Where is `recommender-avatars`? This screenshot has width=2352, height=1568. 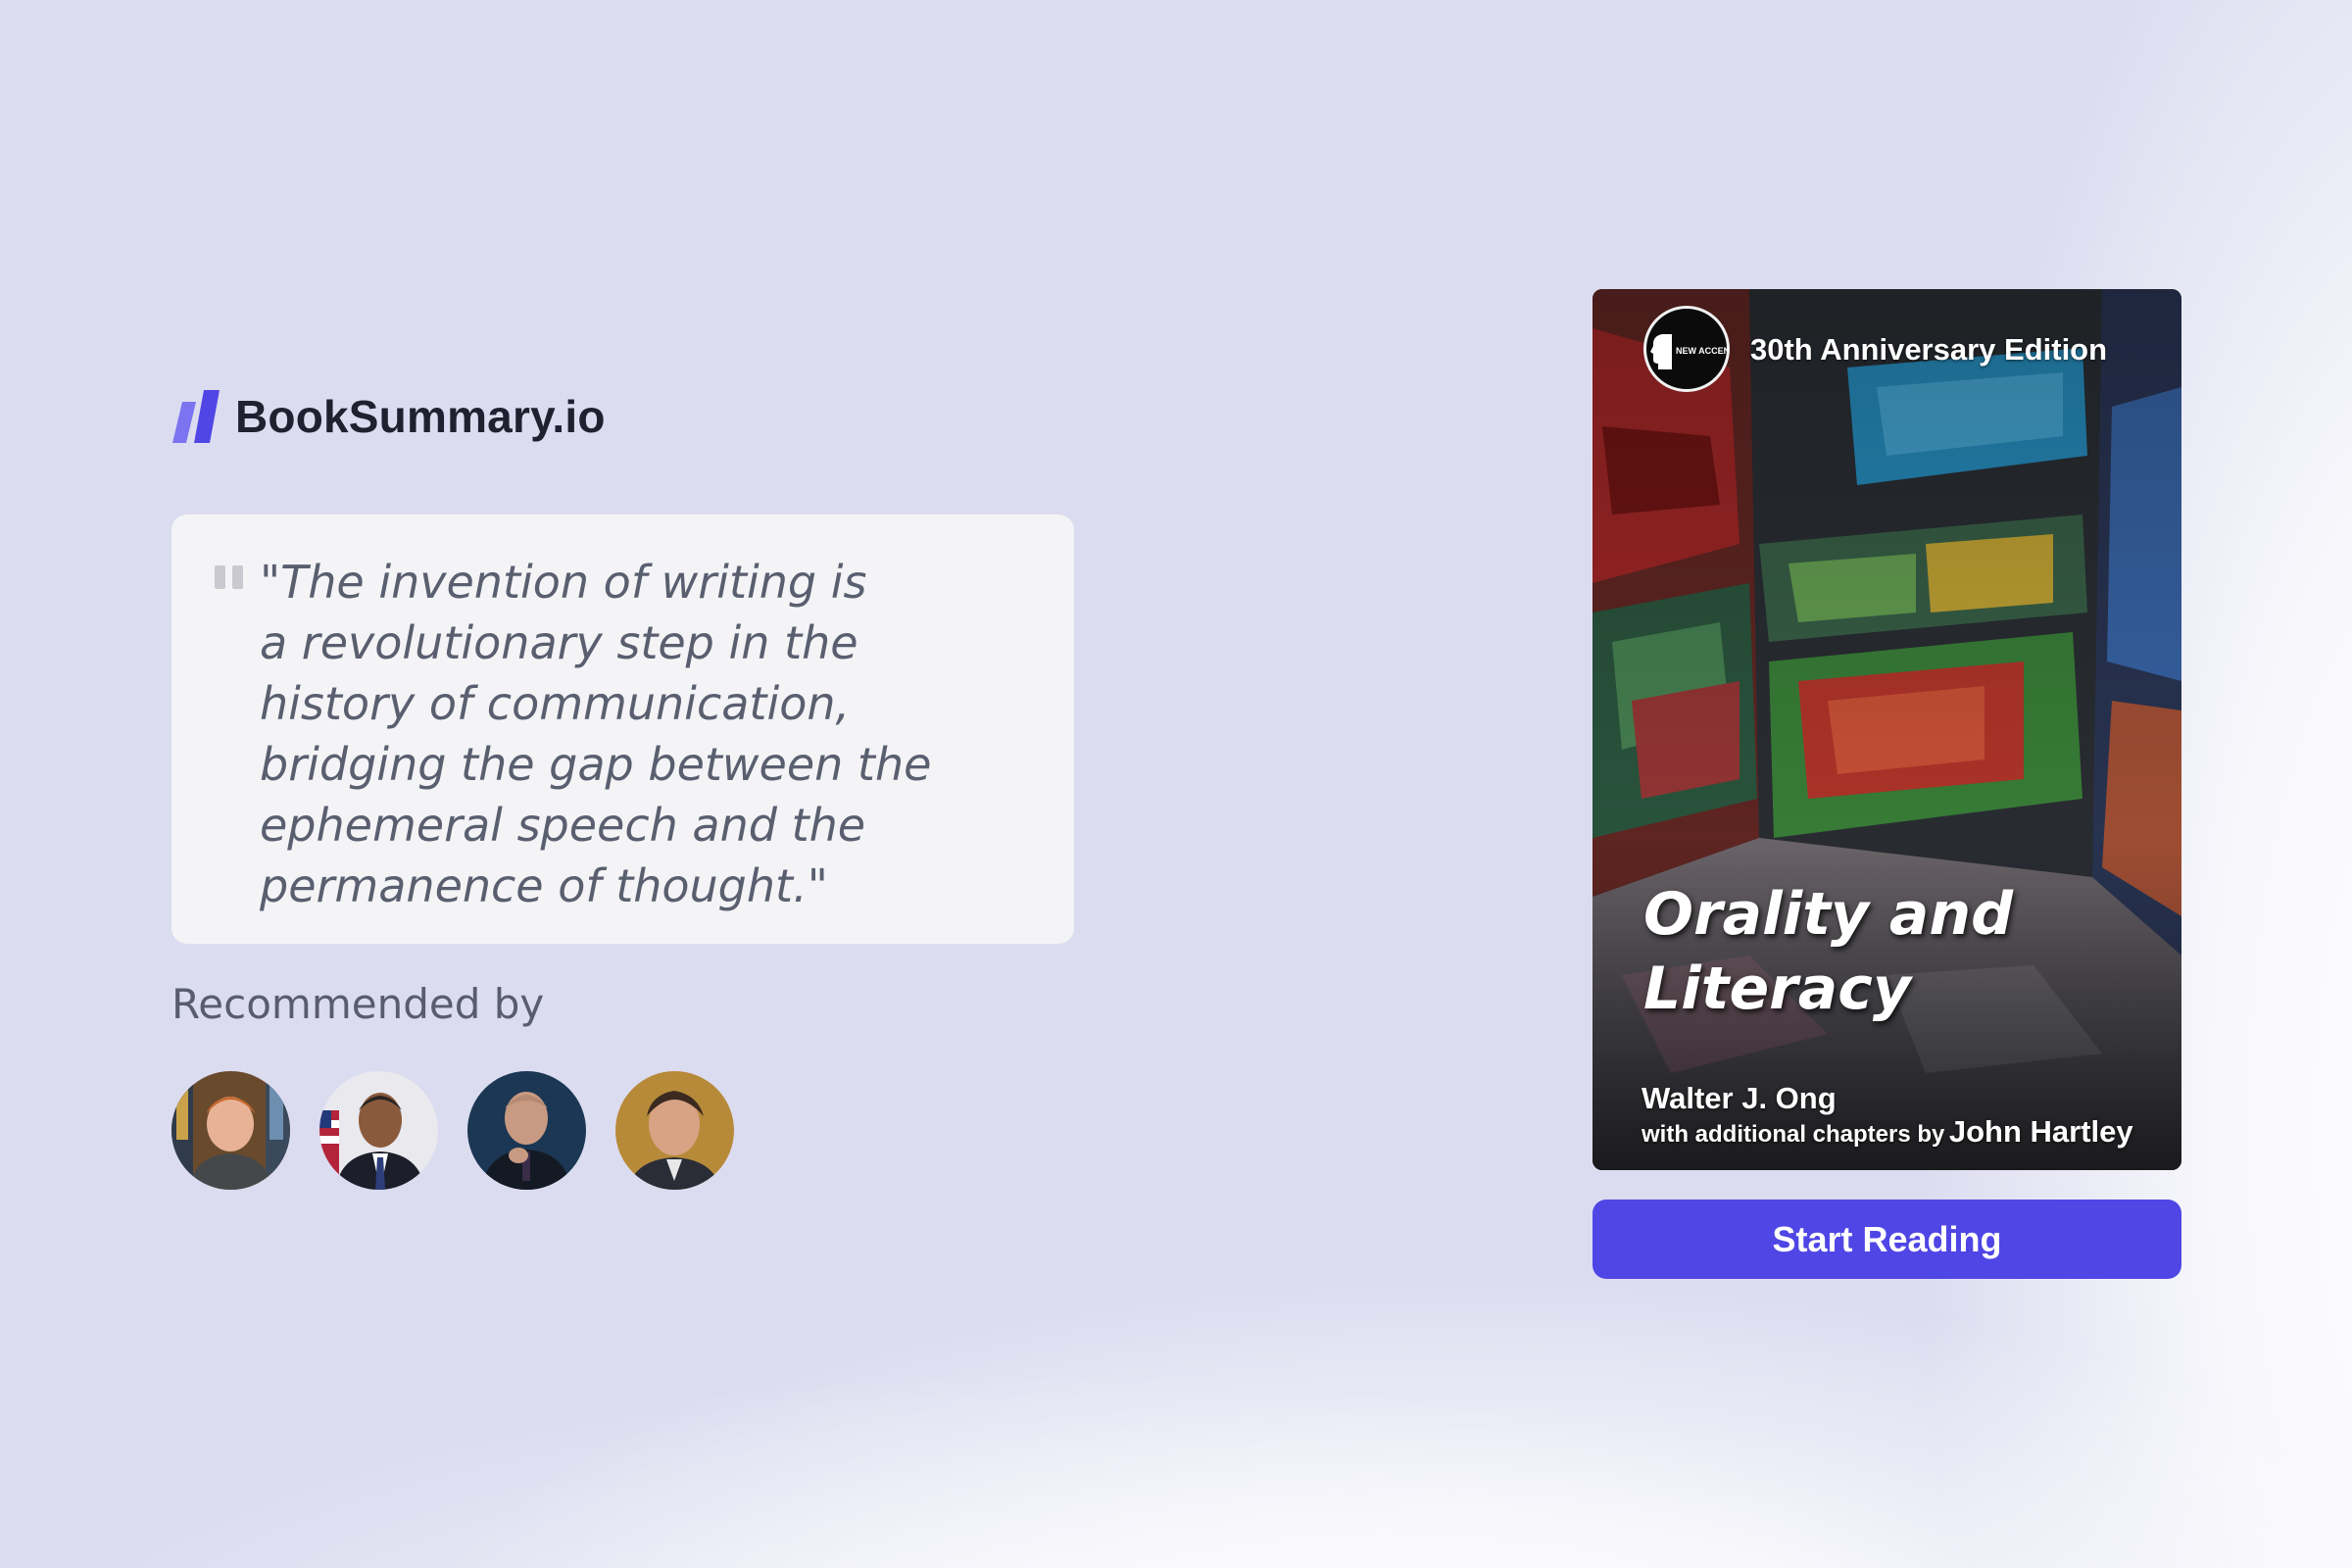
recommender-avatars is located at coordinates (453, 1130).